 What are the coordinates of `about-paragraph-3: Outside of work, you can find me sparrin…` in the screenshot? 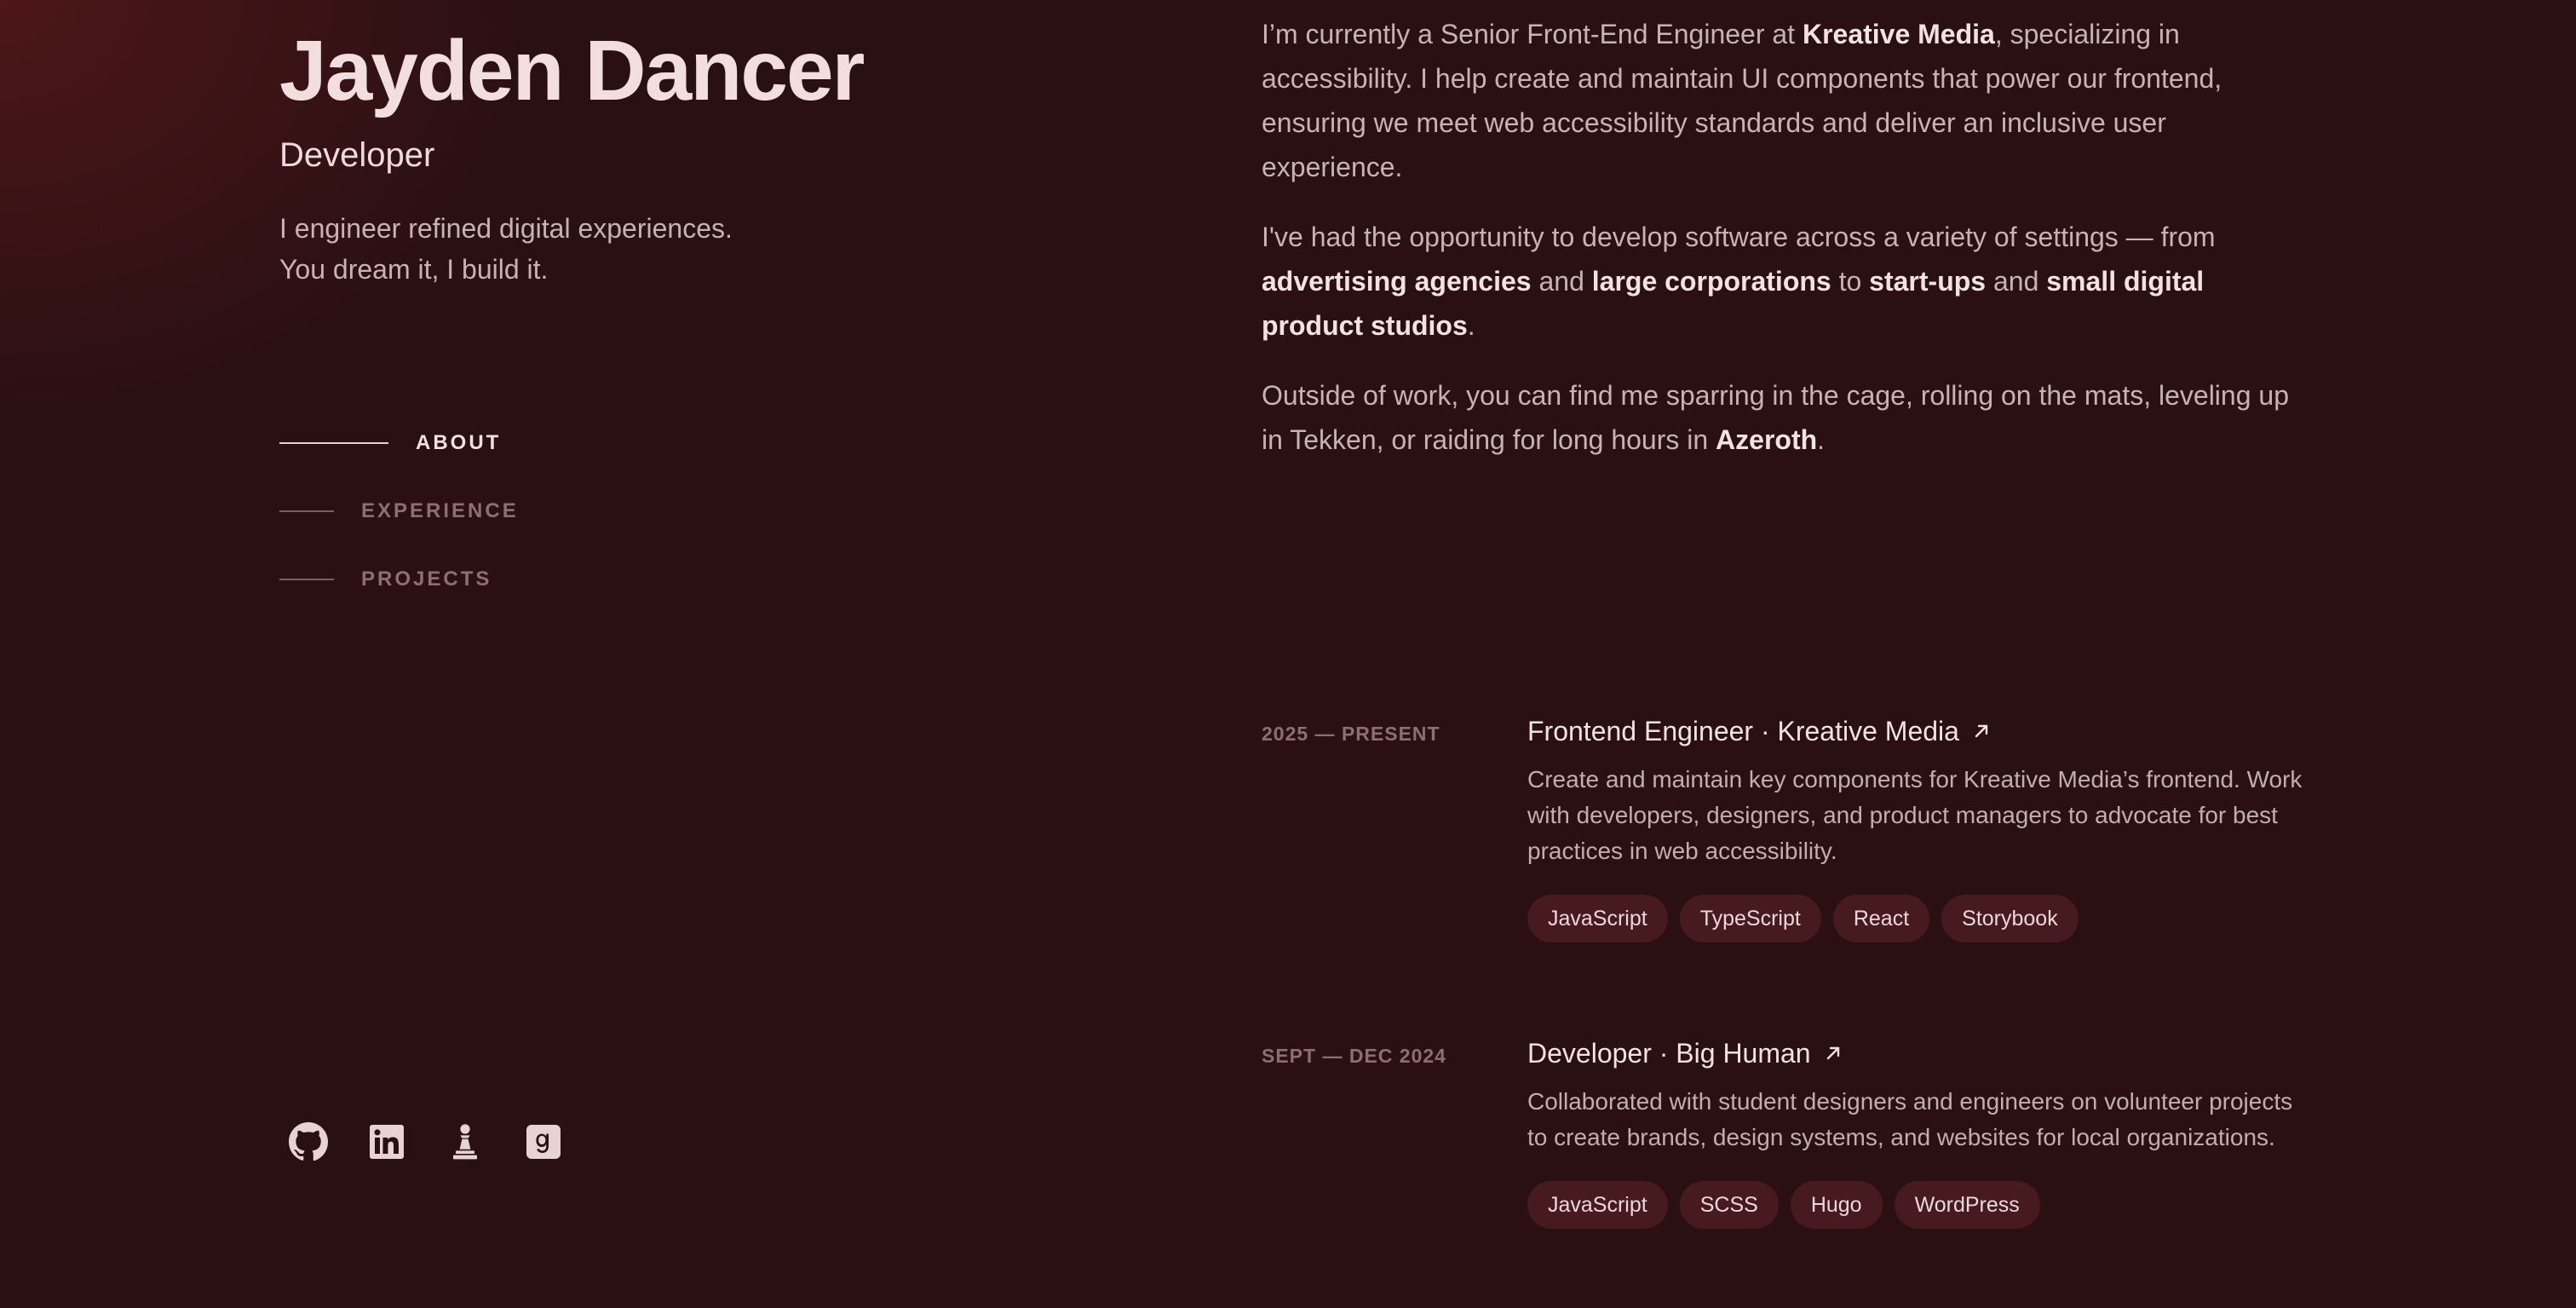 It's located at (1782, 417).